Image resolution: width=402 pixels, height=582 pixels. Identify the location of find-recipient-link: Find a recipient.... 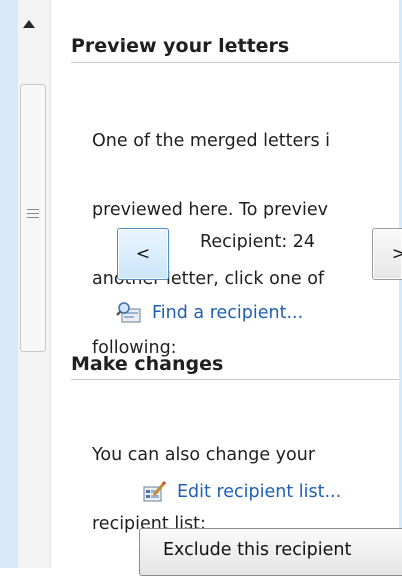
(227, 313).